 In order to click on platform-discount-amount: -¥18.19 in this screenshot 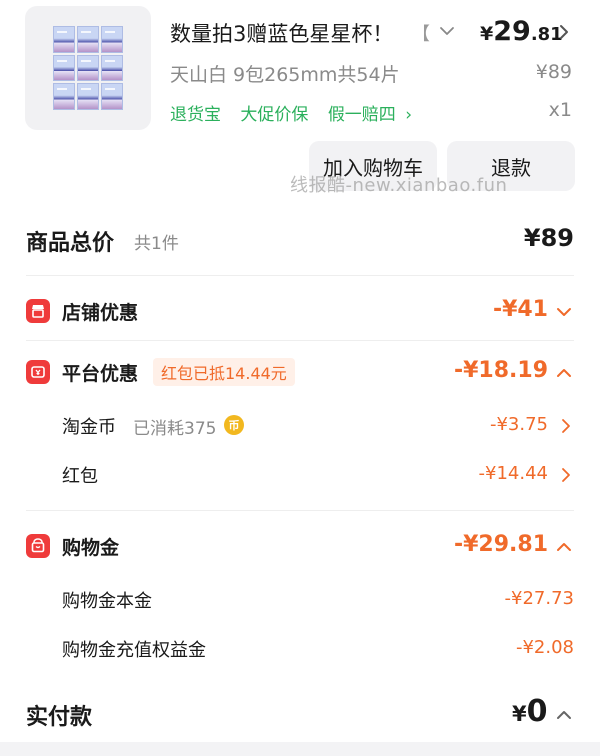, I will do `click(501, 370)`.